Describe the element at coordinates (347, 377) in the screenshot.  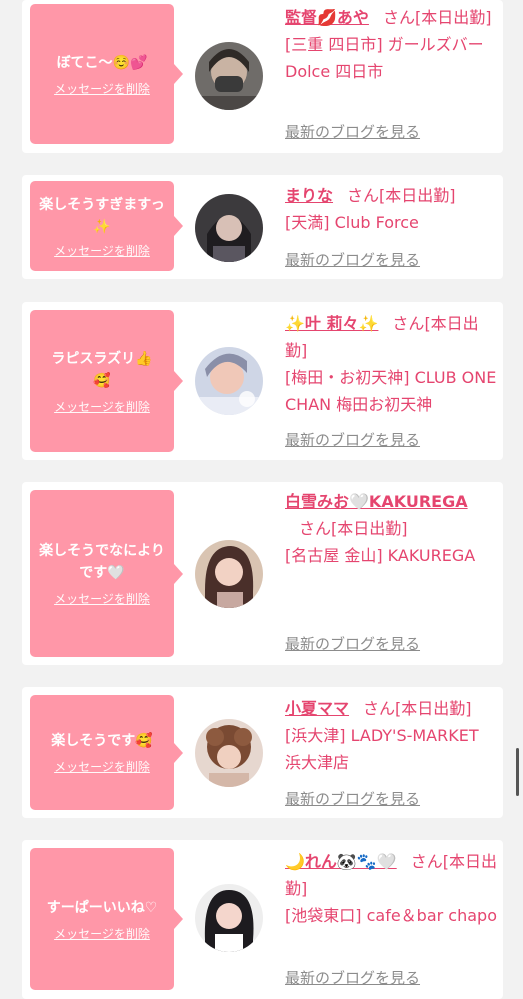
I see `area: [梅田・お初天神]` at that location.